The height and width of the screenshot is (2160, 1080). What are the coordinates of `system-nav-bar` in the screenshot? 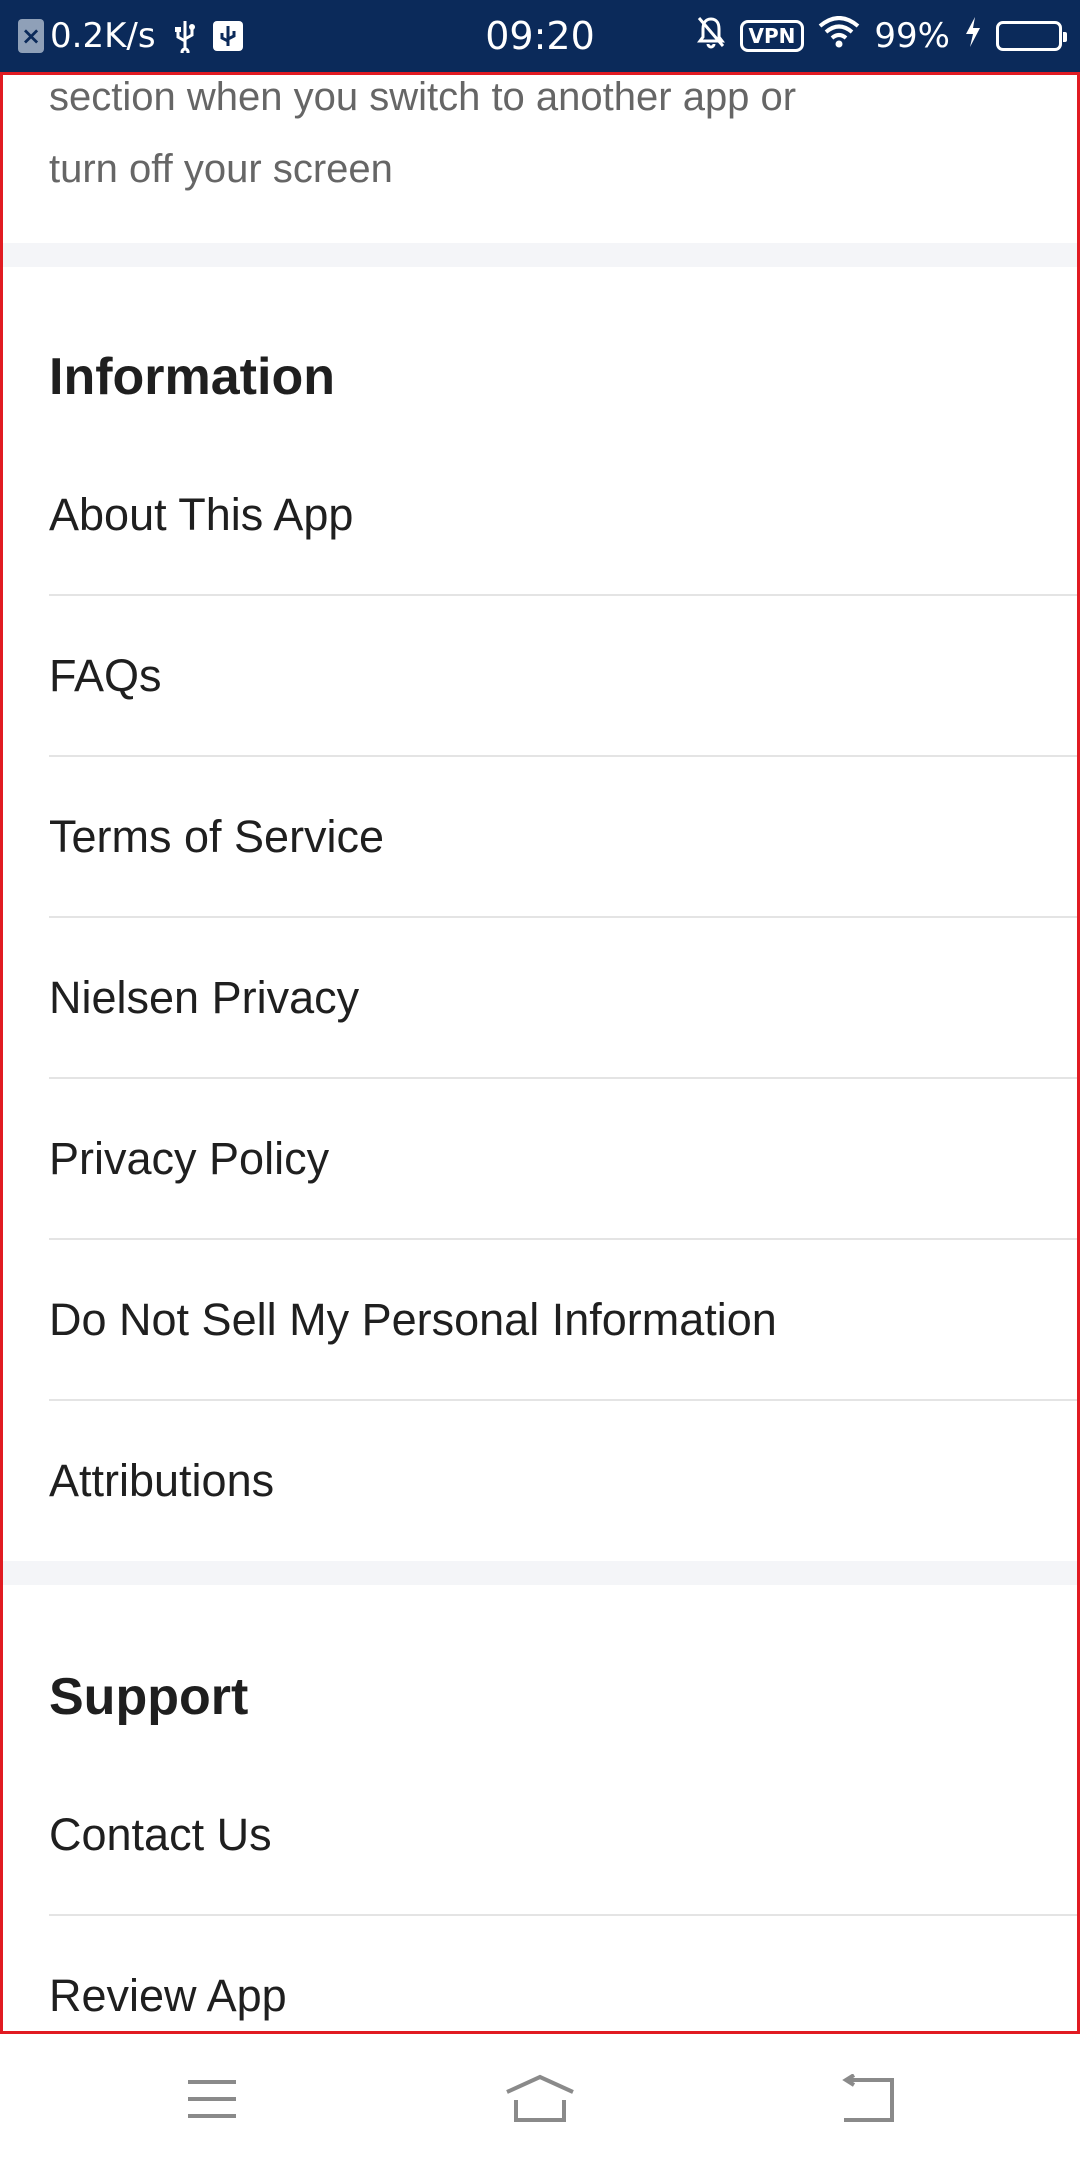 It's located at (540, 2097).